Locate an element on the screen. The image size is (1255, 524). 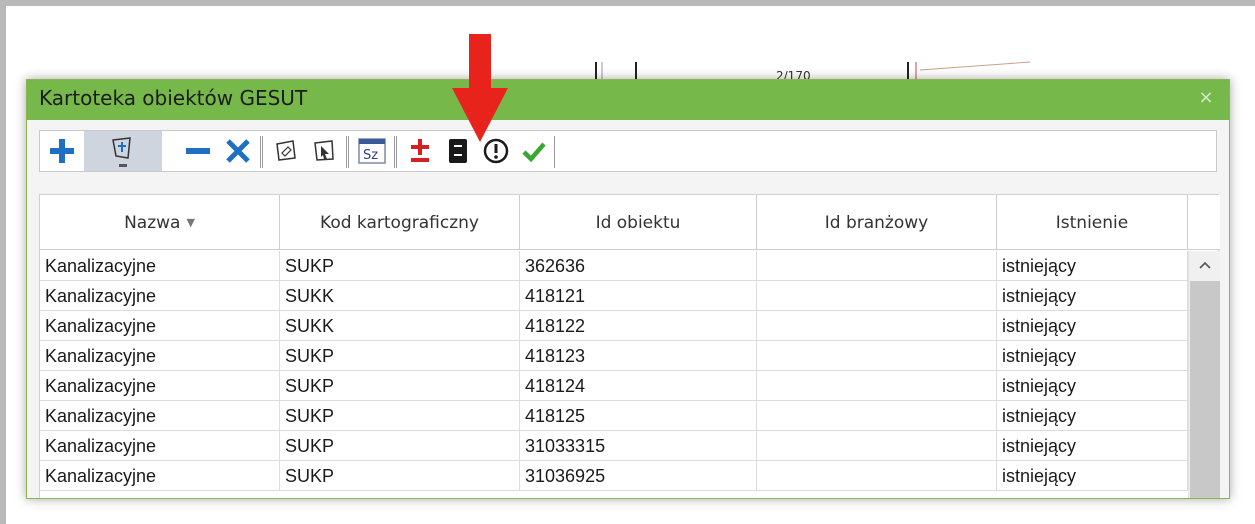
delete-icon is located at coordinates (238, 151).